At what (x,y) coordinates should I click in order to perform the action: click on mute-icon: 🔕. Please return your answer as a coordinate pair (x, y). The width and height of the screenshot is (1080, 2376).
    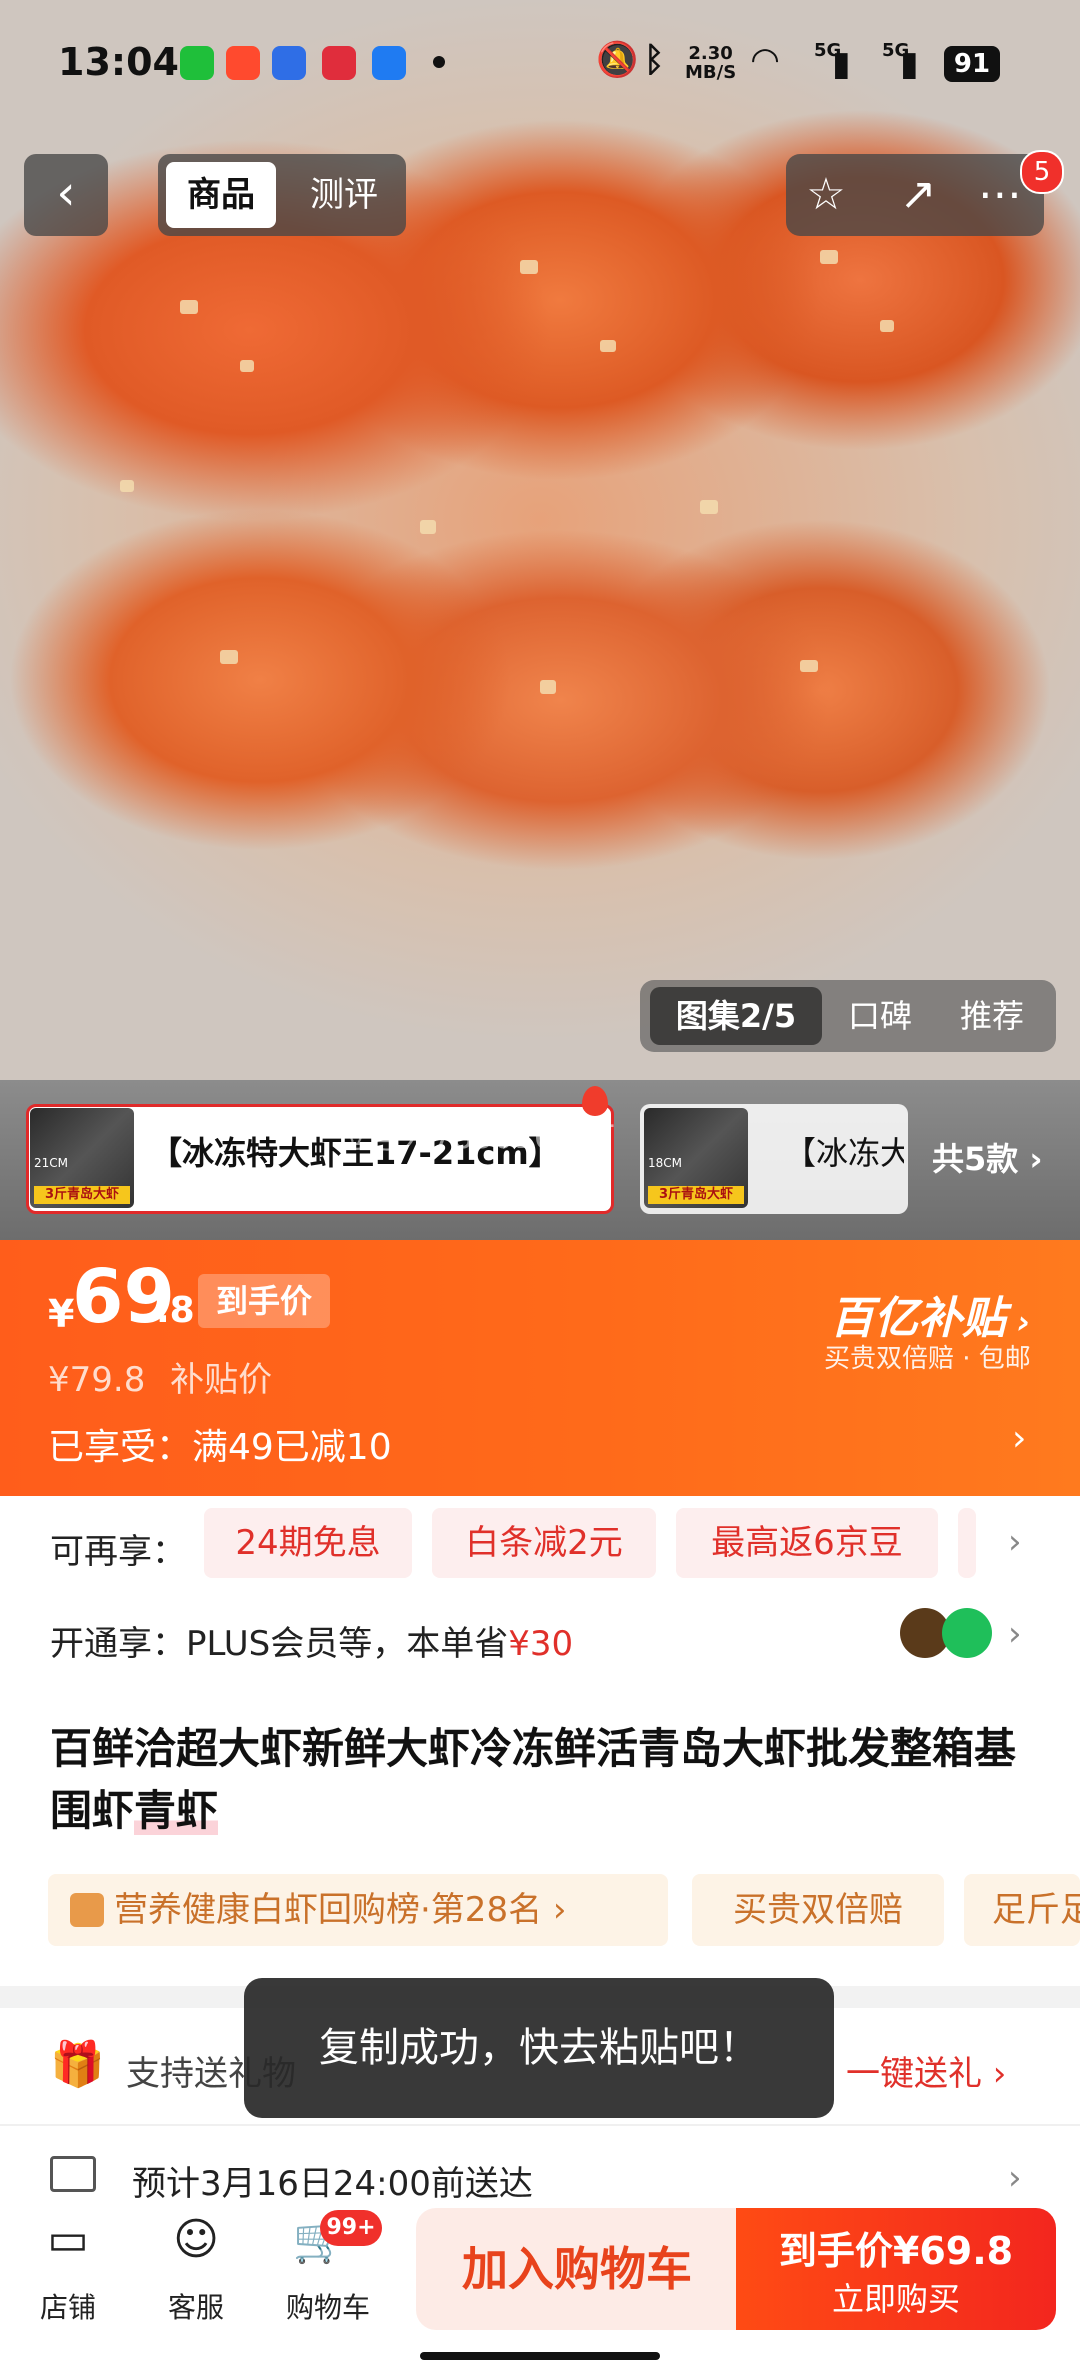
    Looking at the image, I should click on (617, 60).